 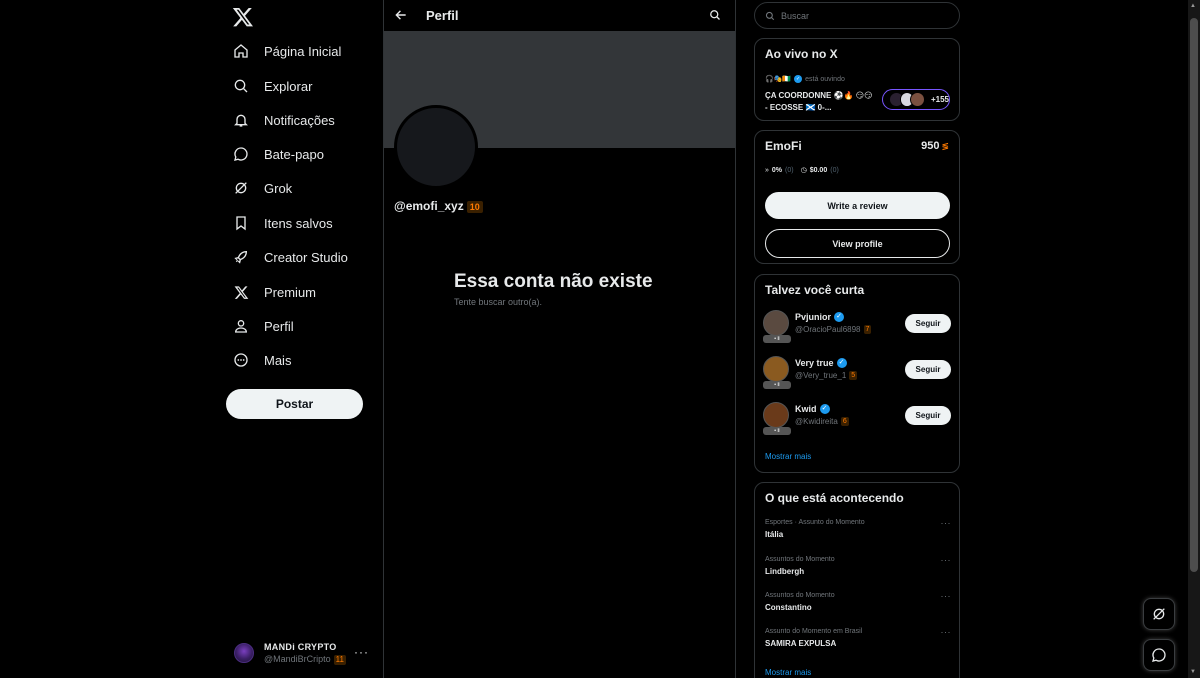 I want to click on listening-text: está ouvindo, so click(x=825, y=79).